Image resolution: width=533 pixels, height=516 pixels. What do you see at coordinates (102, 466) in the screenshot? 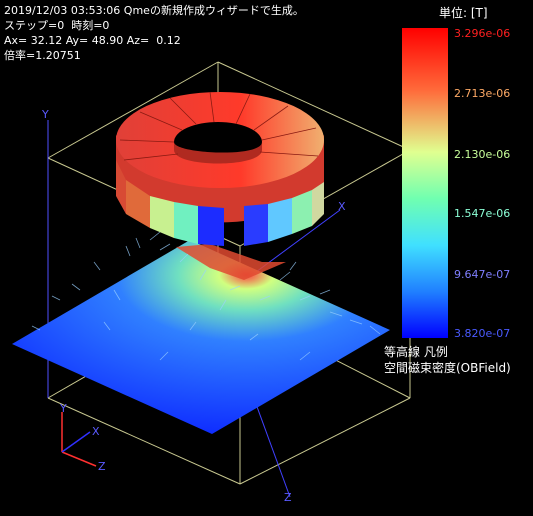
I see `mini-axis-label-z: Z` at bounding box center [102, 466].